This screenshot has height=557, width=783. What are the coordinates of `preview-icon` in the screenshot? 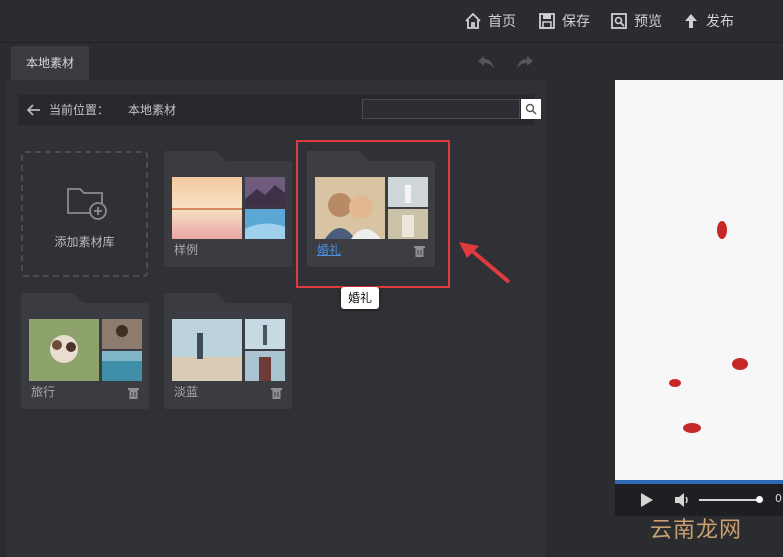 It's located at (619, 21).